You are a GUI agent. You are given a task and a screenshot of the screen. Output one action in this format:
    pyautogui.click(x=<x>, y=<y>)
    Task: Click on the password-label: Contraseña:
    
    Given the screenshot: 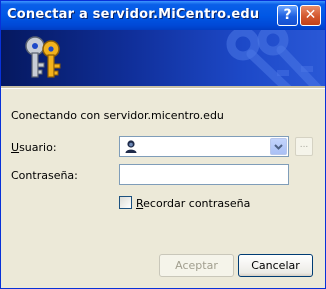 What is the action you would take?
    pyautogui.click(x=44, y=175)
    